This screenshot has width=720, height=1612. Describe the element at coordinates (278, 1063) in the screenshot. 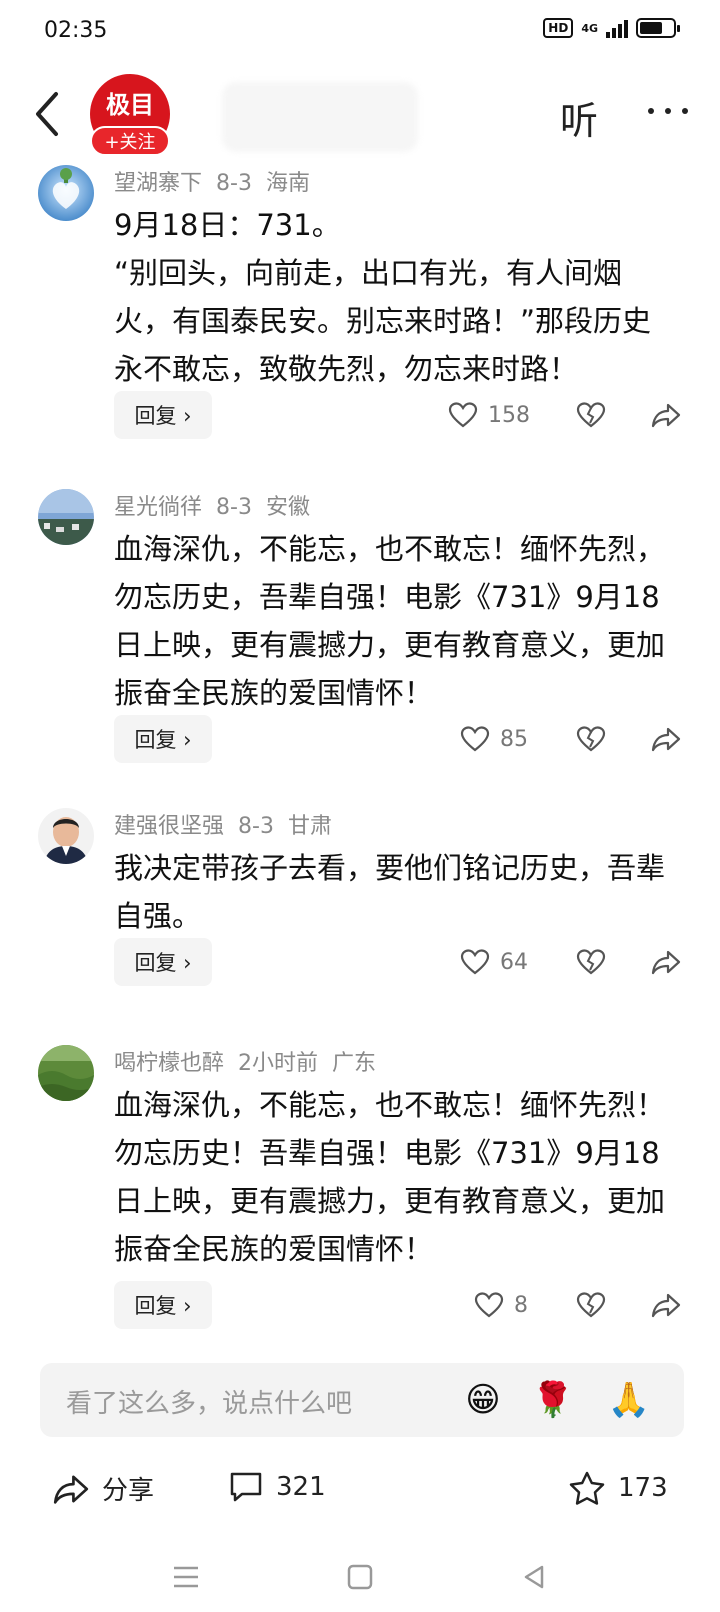

I see `comment-date: 2小时前` at that location.